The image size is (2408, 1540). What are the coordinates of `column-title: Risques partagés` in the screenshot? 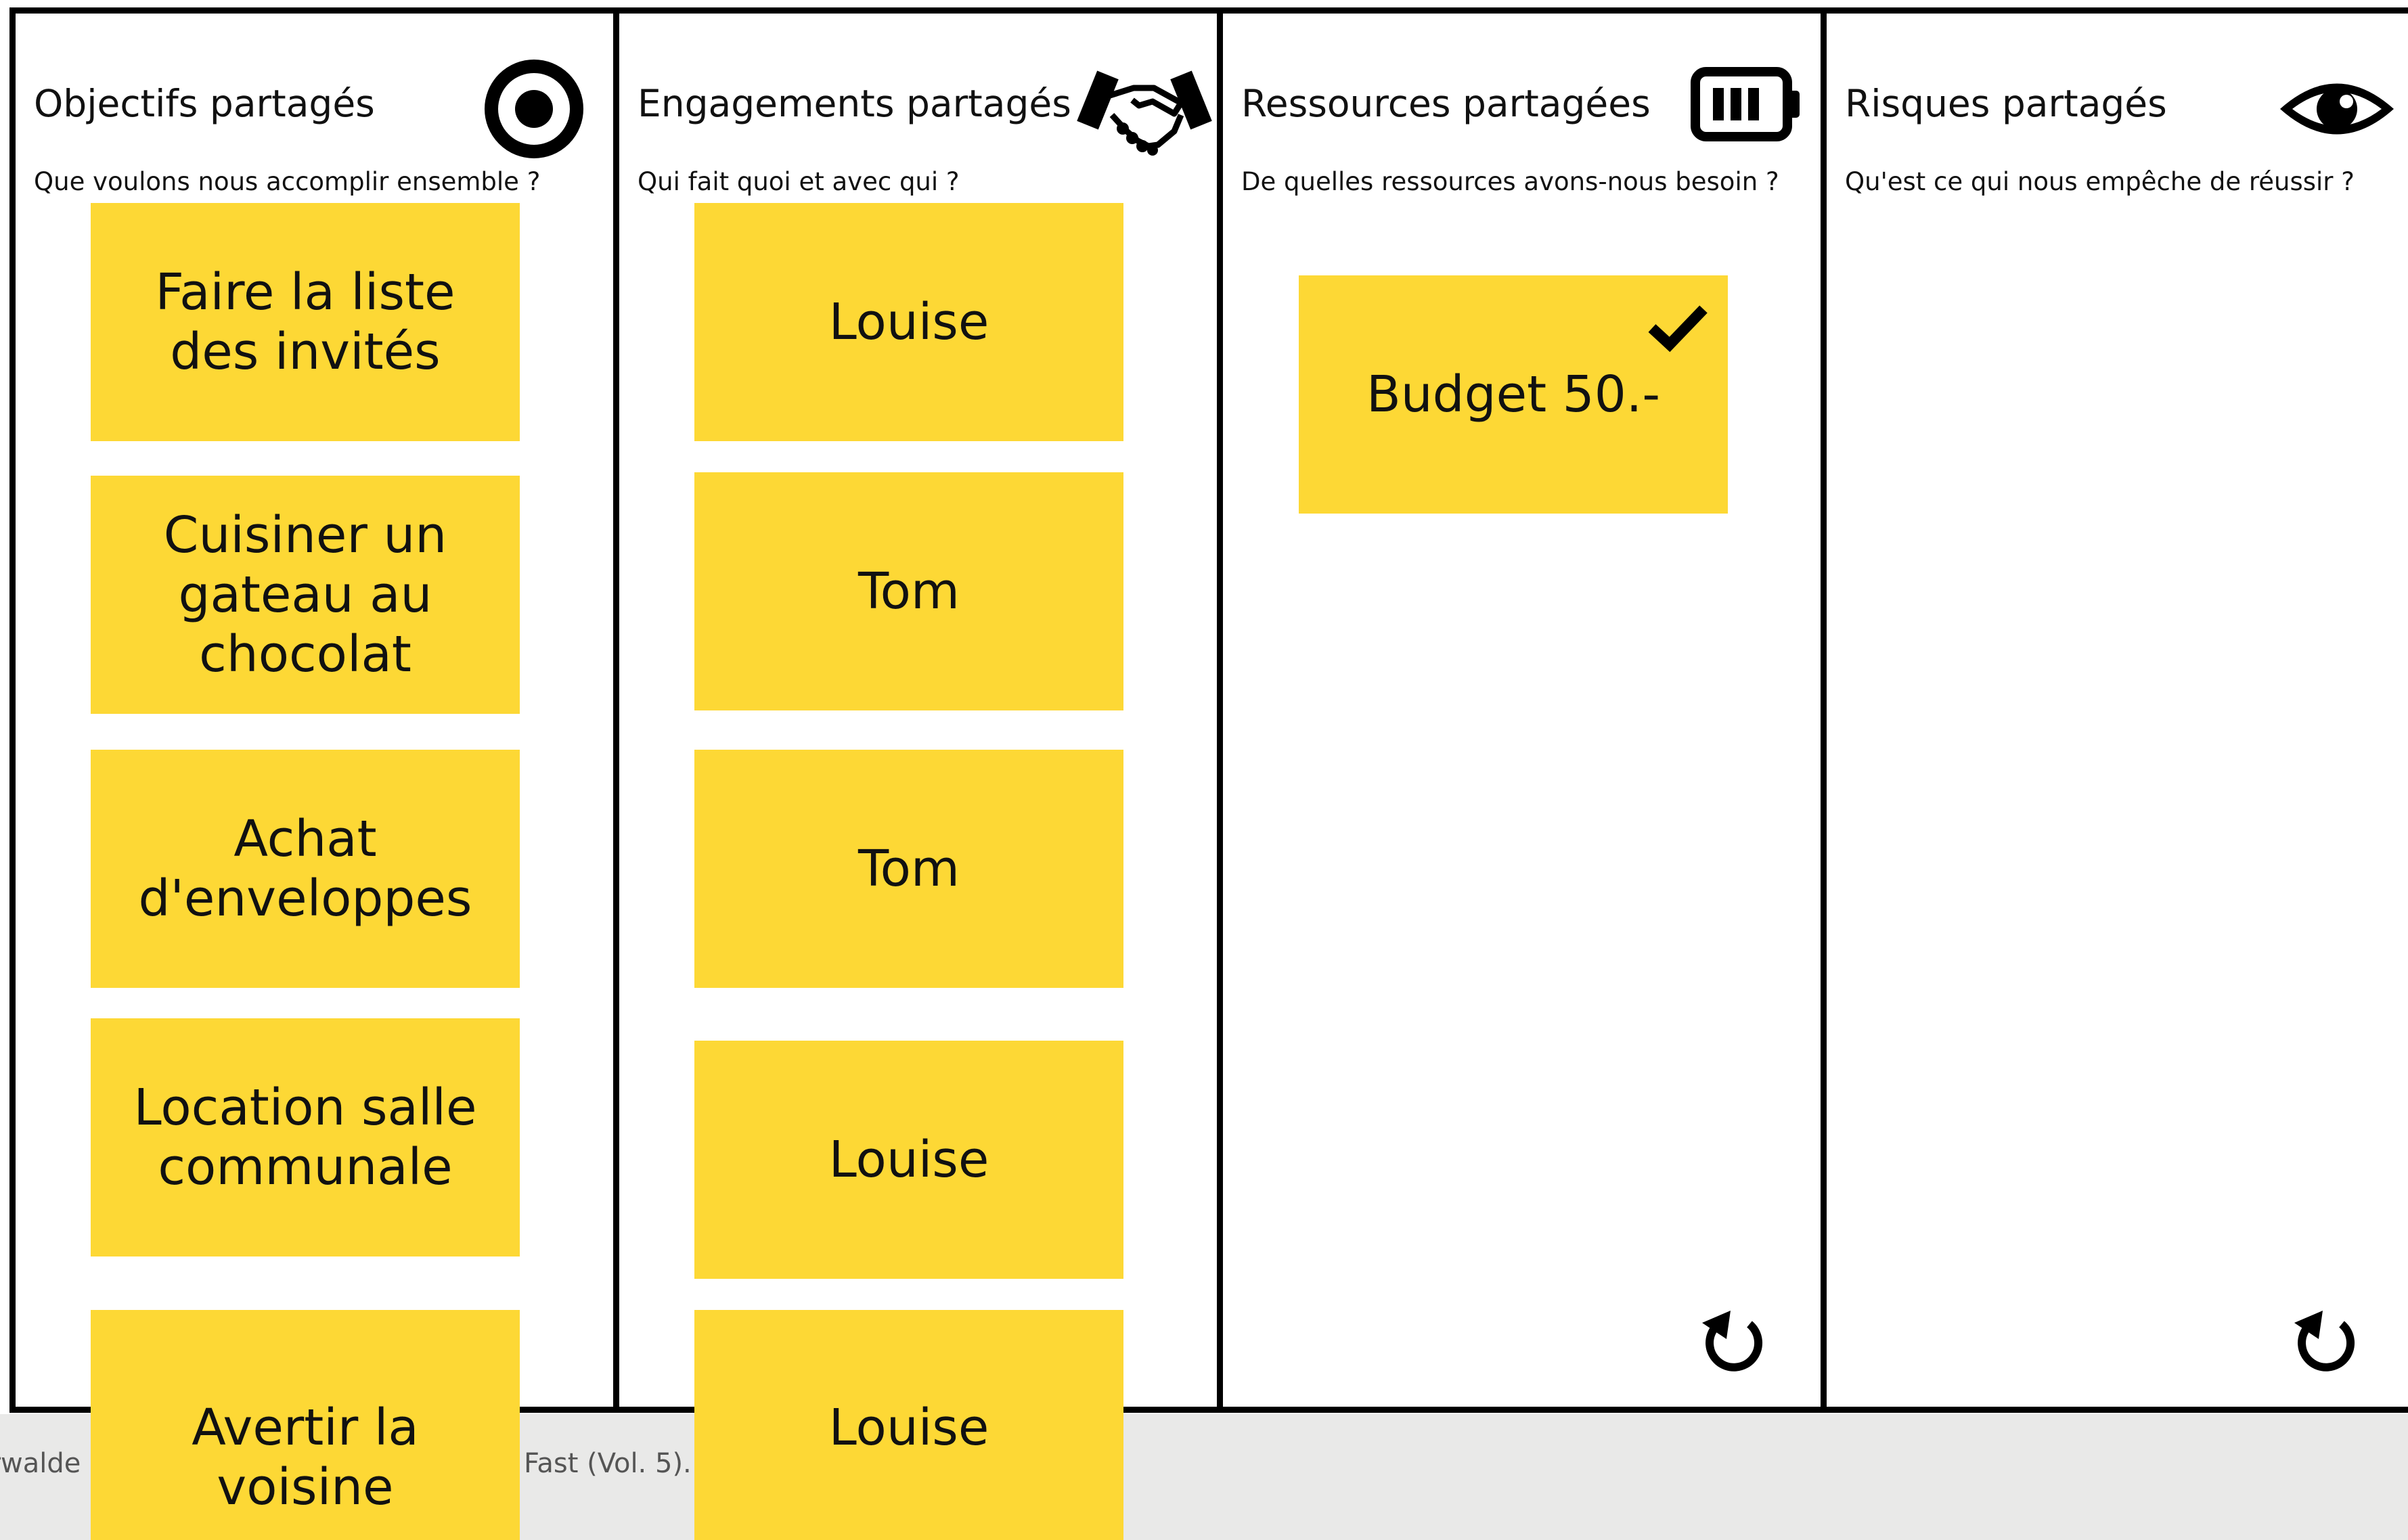 It's located at (2006, 103).